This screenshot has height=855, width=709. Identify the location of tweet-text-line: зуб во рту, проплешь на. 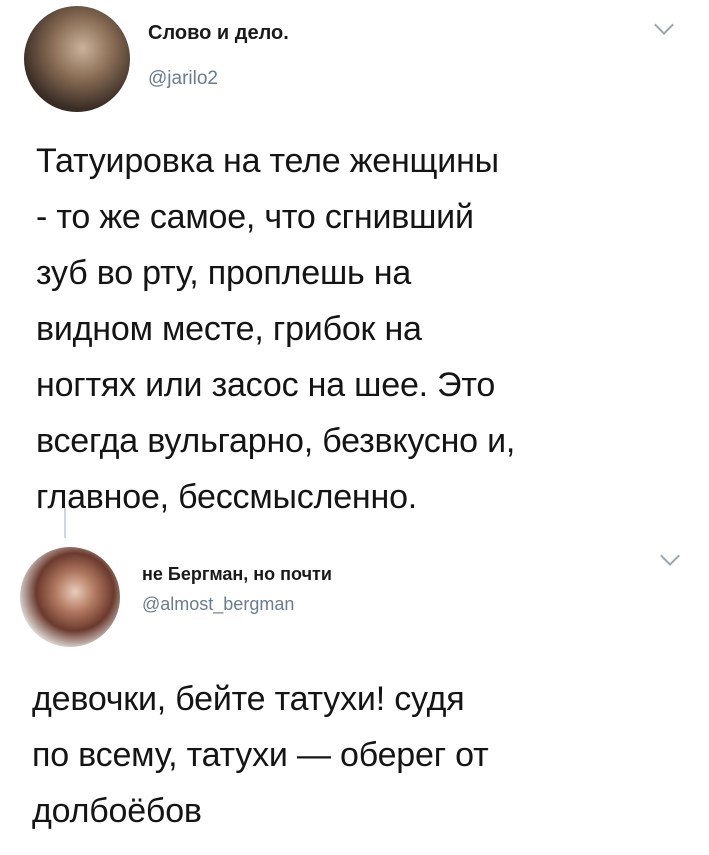
(224, 273).